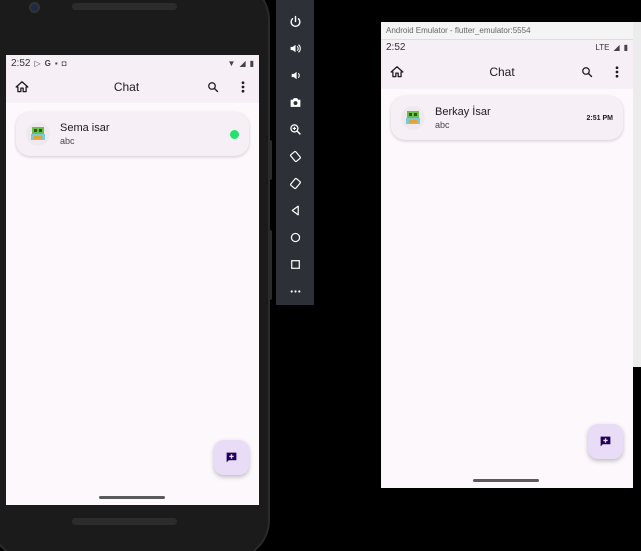 This screenshot has width=641, height=551. What do you see at coordinates (599, 118) in the screenshot?
I see `chat-time: 2:51 PM` at bounding box center [599, 118].